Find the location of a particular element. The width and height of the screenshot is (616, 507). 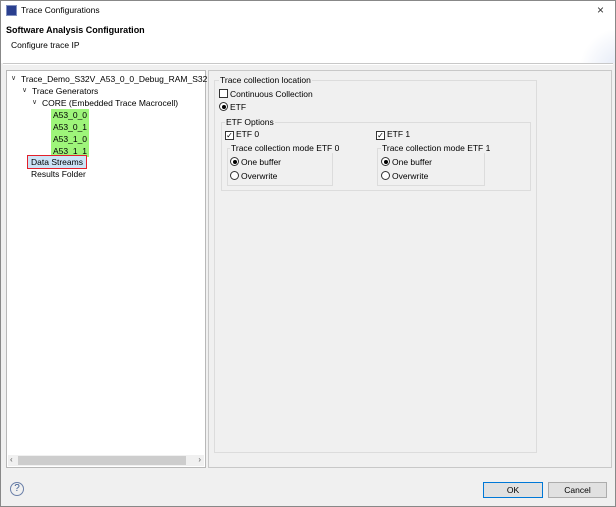

tree-item-trace-generators: Trace Generators is located at coordinates (65, 91).